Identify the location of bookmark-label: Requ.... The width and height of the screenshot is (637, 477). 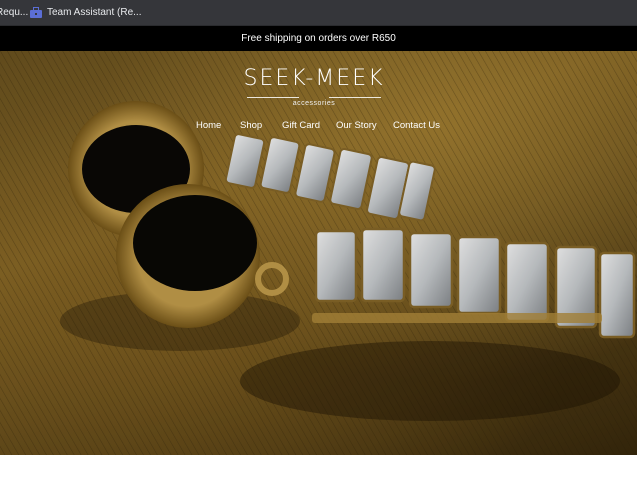
(14, 12).